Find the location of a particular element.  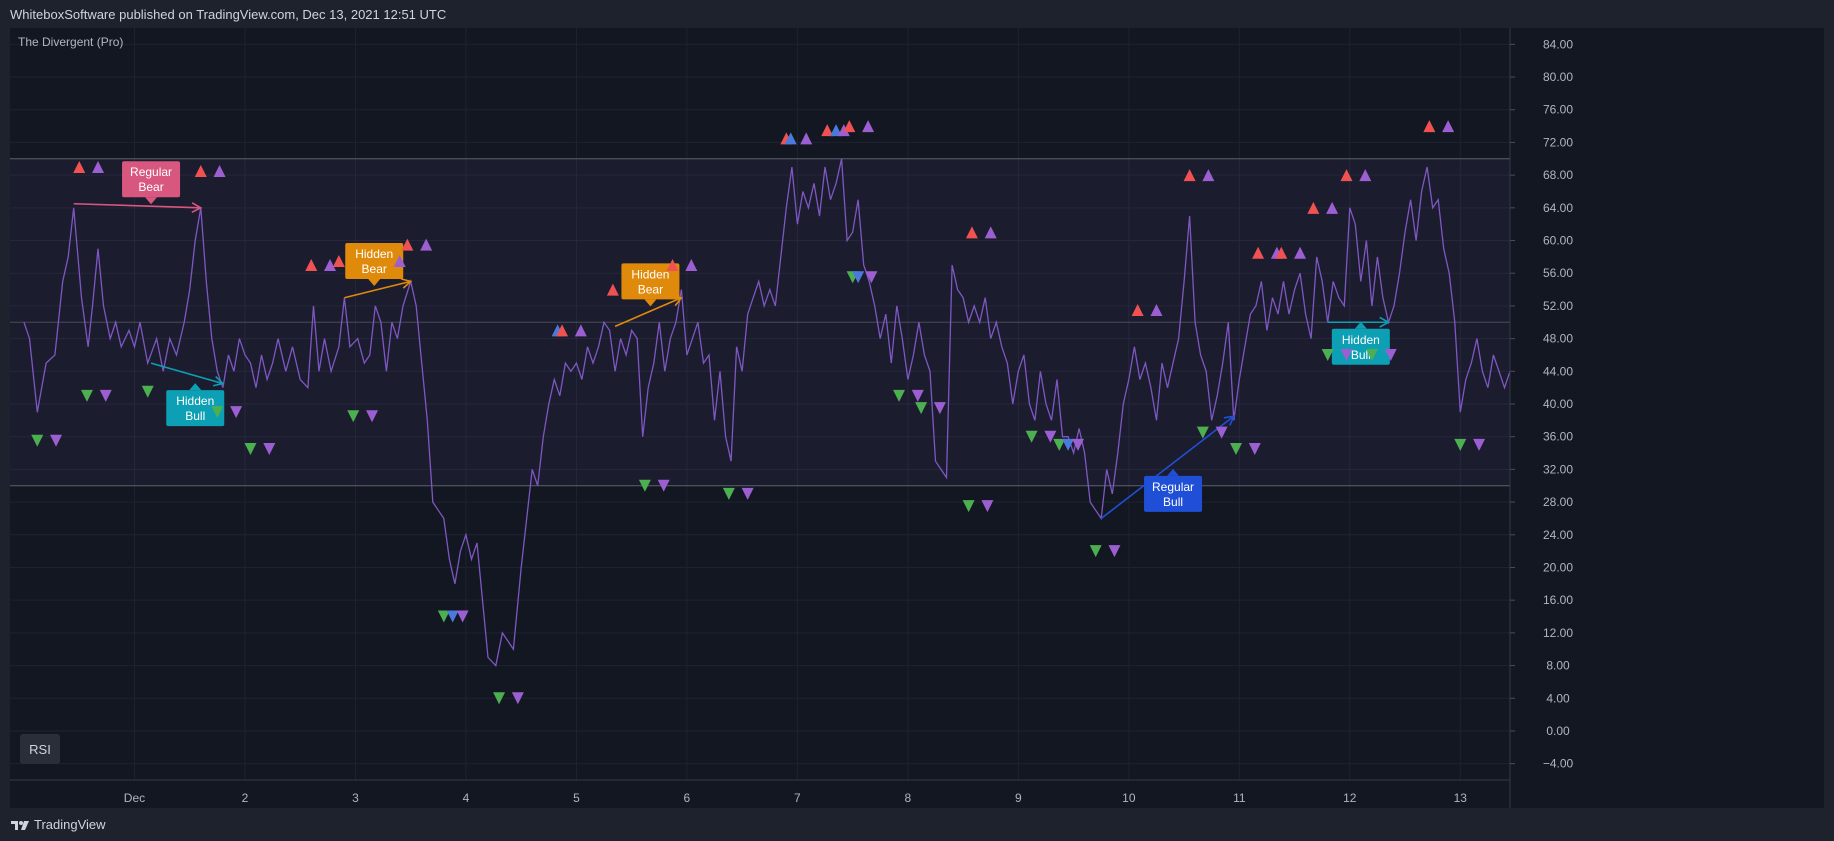

x-tick-label: 3 is located at coordinates (355, 798).